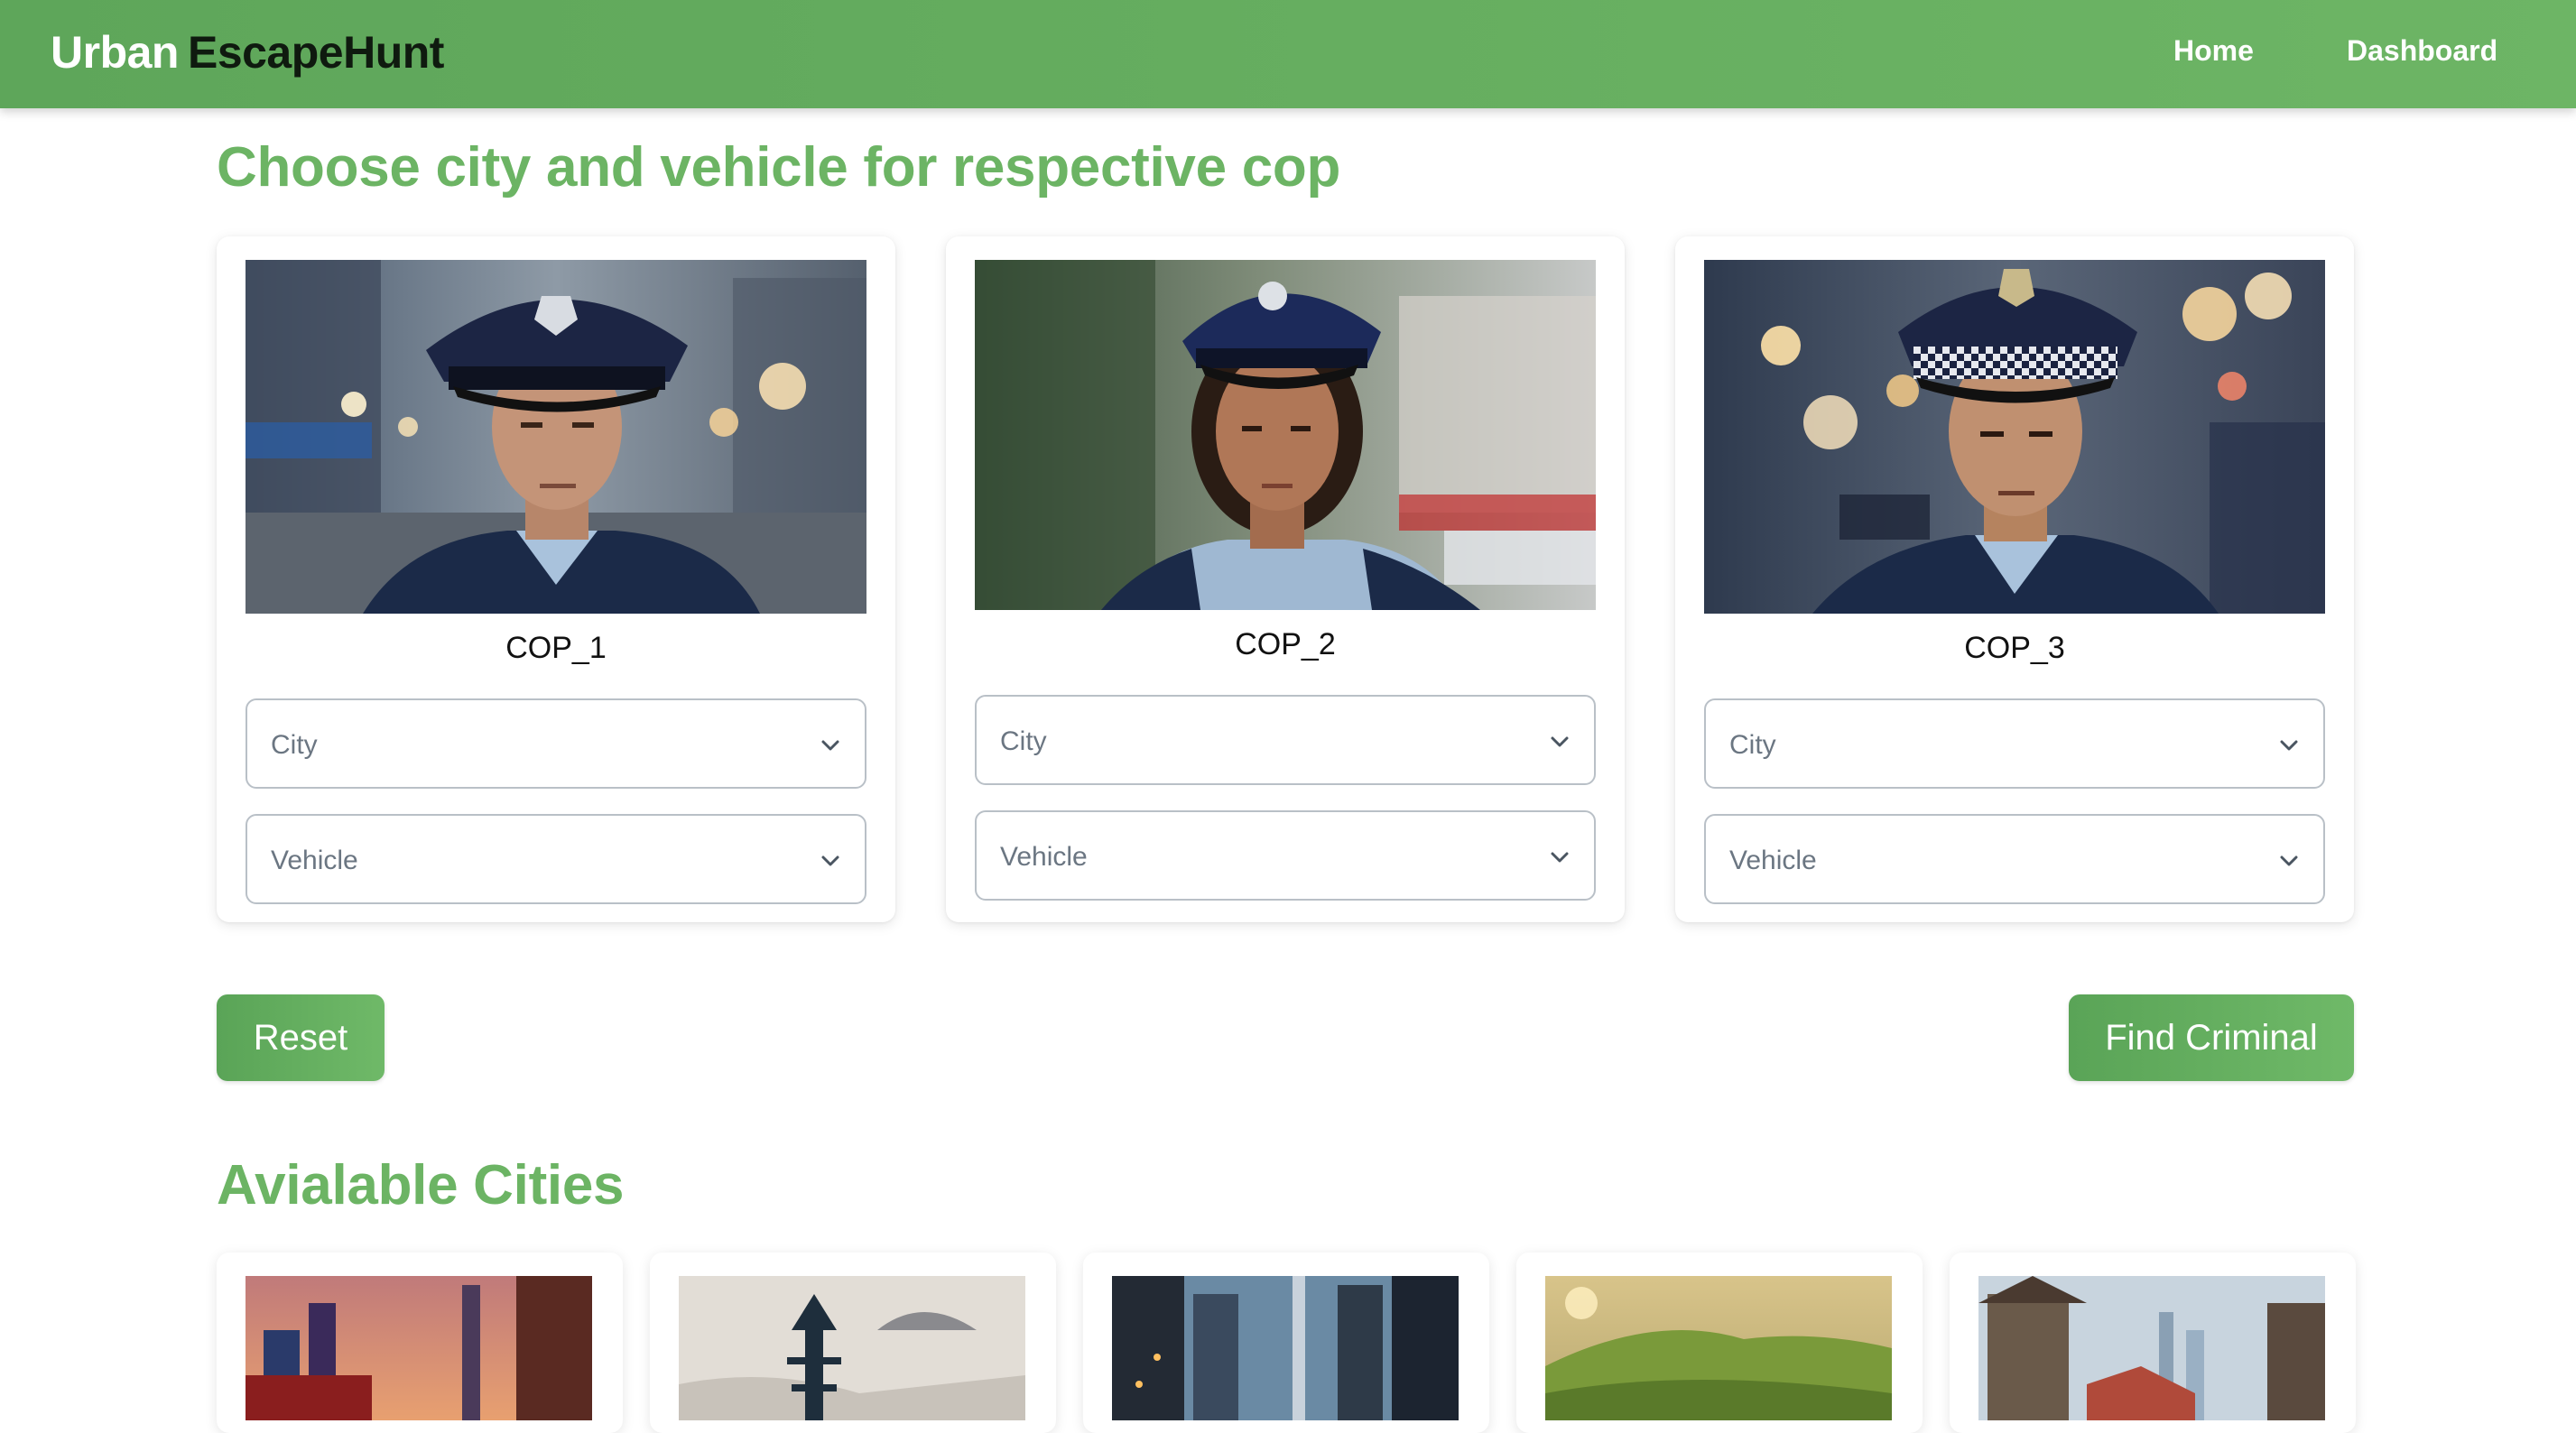  I want to click on cop-card-3: COP_3 City Vehicle, so click(2014, 579).